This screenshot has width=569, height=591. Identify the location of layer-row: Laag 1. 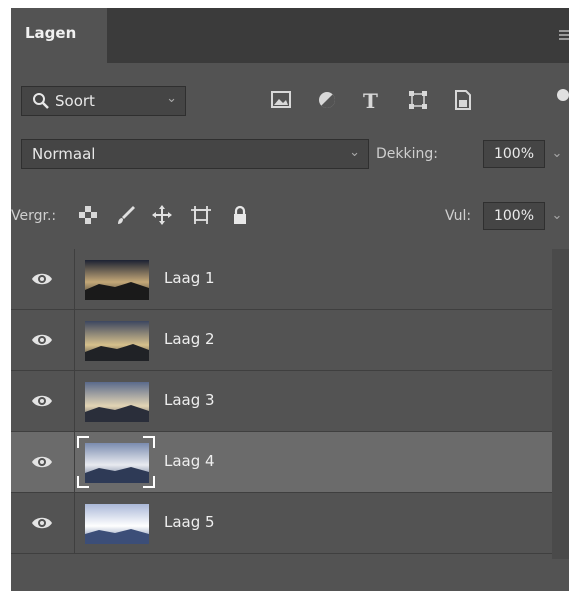
(281, 279).